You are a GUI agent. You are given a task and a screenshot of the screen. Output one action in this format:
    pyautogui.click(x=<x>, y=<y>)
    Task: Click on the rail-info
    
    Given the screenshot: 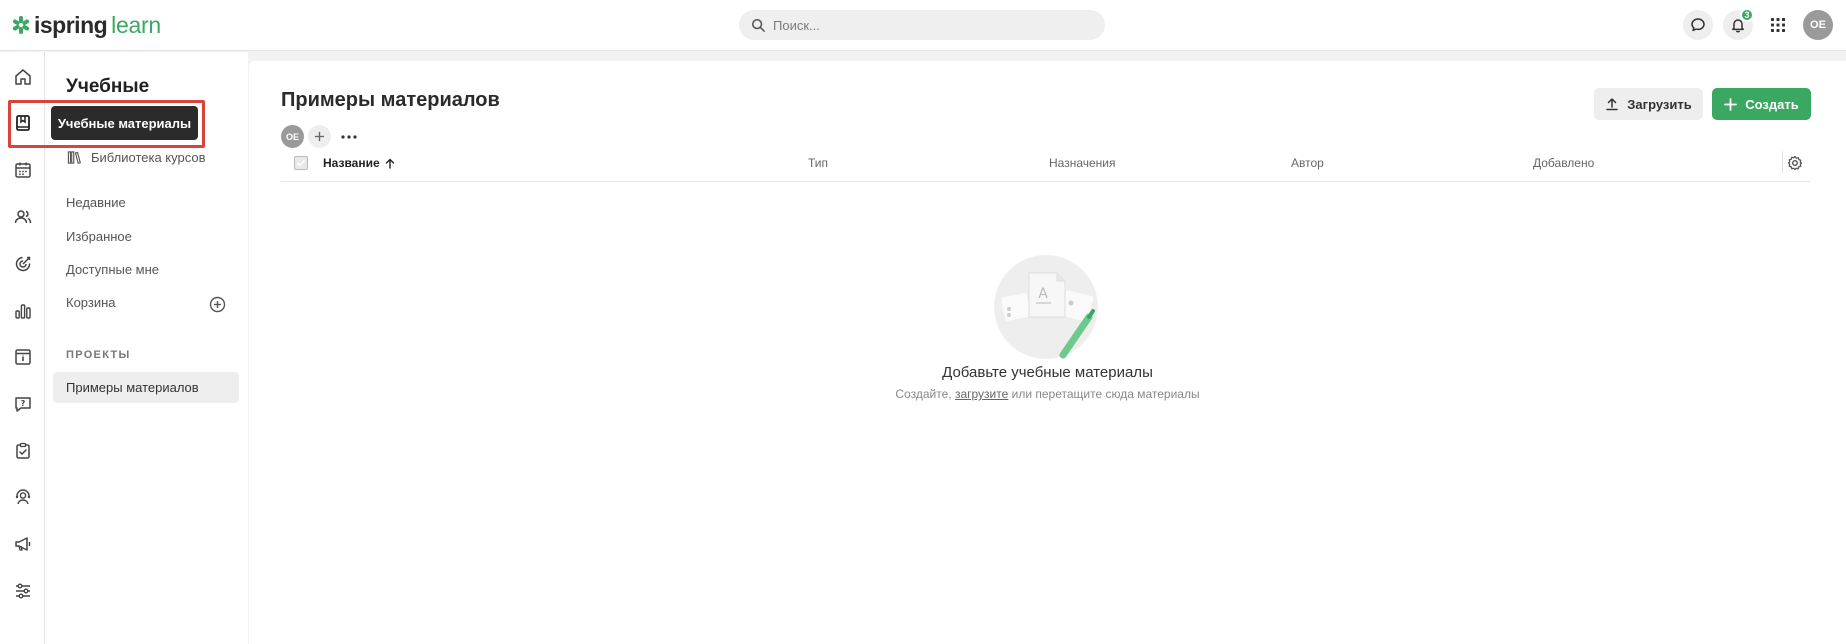 What is the action you would take?
    pyautogui.click(x=22, y=357)
    